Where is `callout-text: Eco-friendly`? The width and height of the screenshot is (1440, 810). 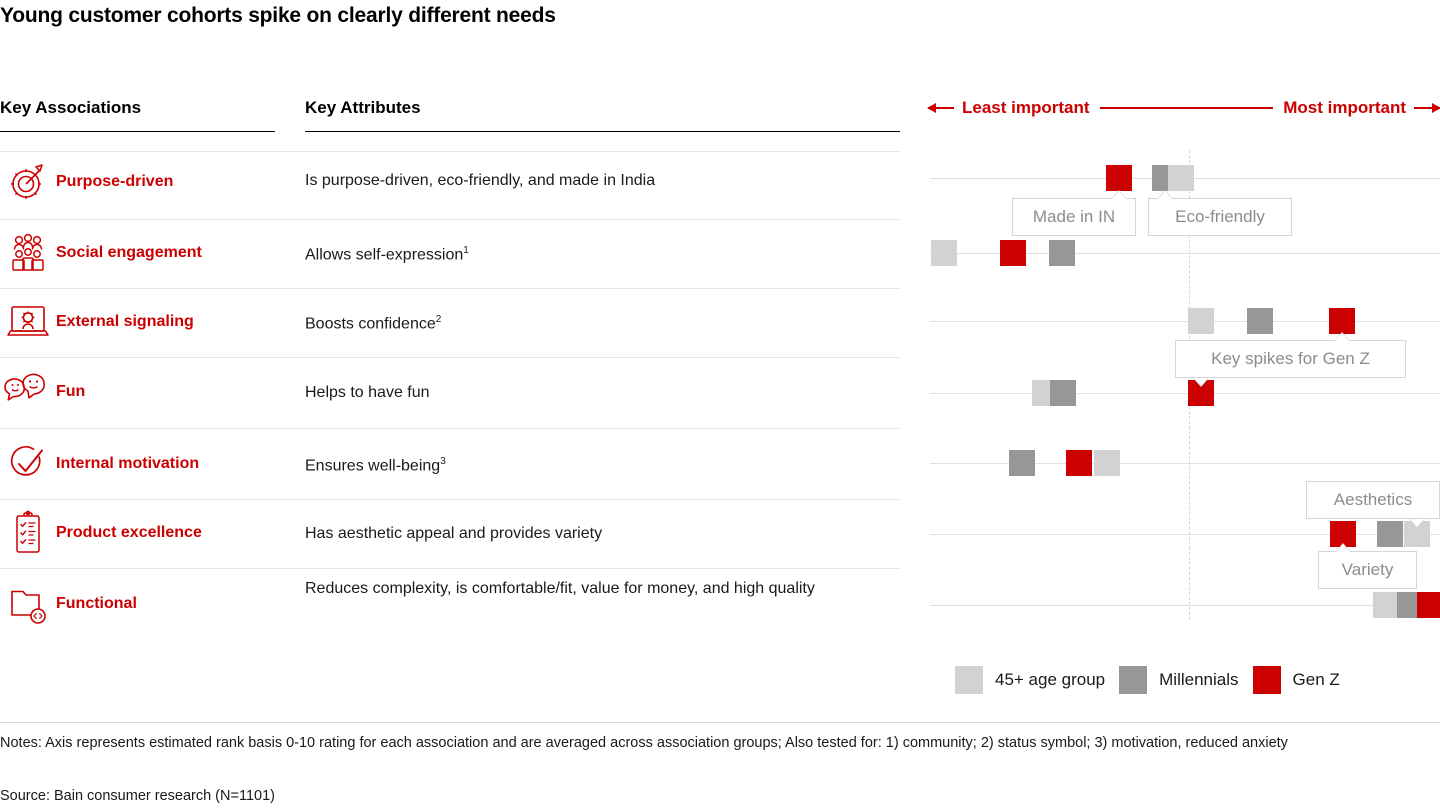
callout-text: Eco-friendly is located at coordinates (1220, 216).